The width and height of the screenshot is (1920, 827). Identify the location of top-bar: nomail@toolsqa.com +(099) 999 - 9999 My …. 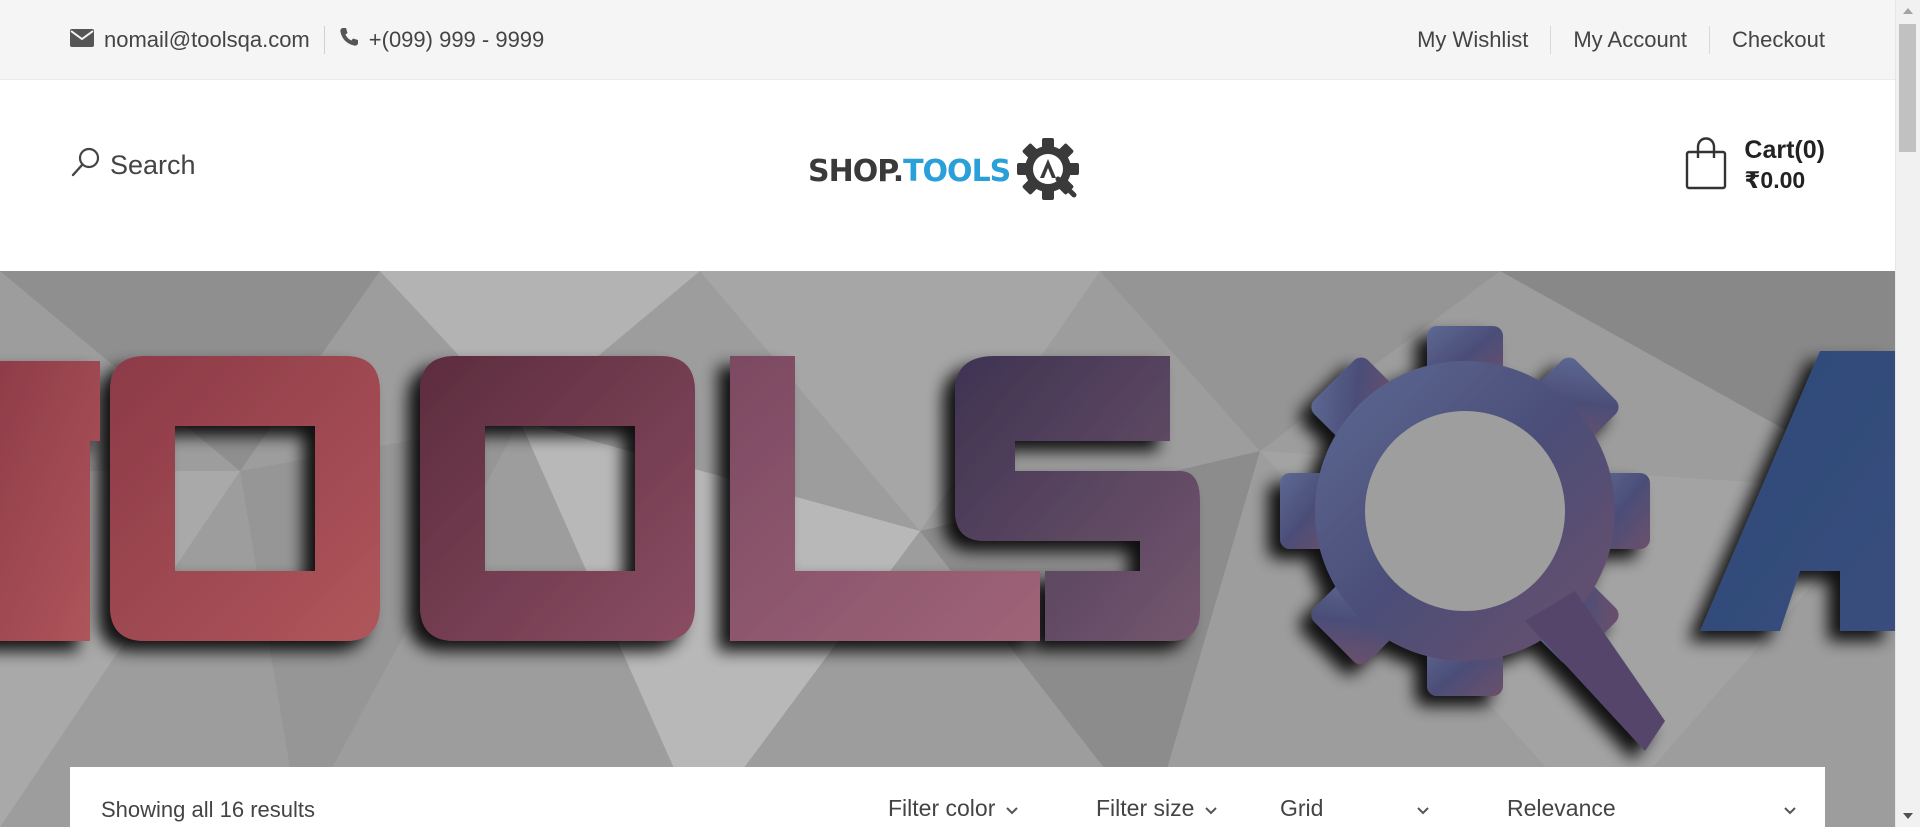
(947, 40).